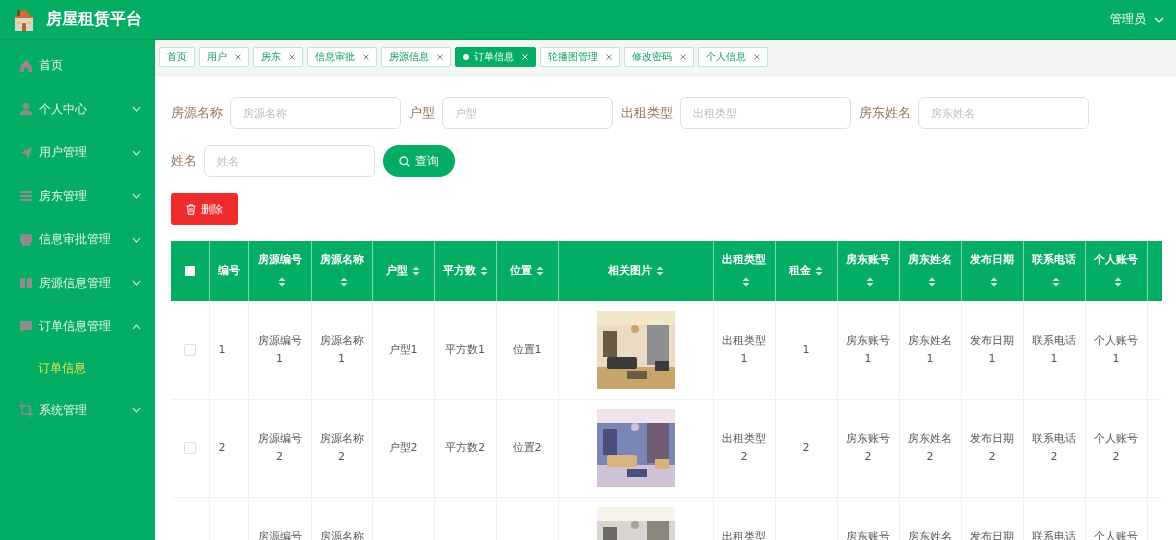  Describe the element at coordinates (341, 349) in the screenshot. I see `table-cell: 房源名称1` at that location.